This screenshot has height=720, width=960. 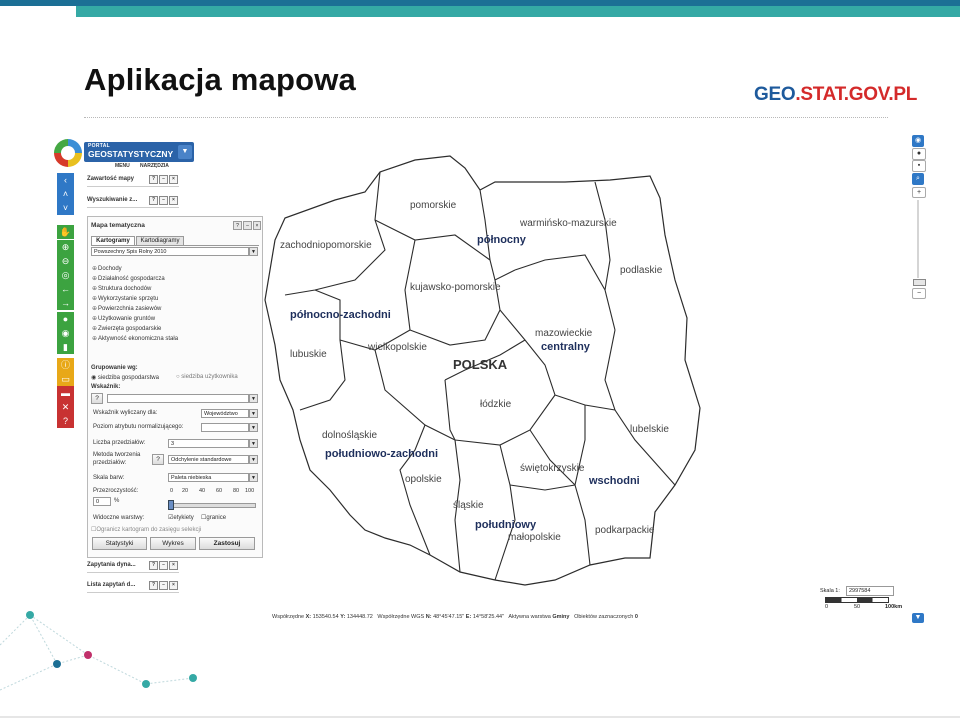 I want to click on forward-arrow-icon: →, so click(x=65, y=303).